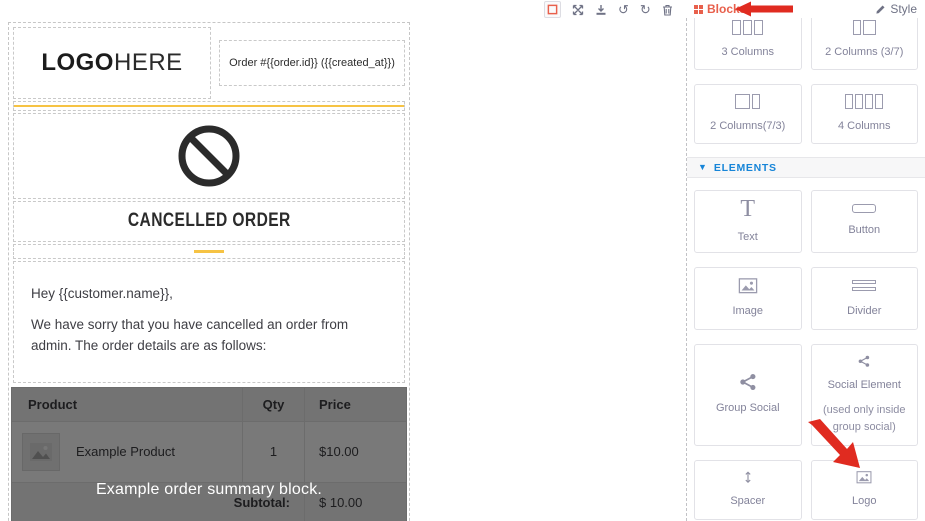  I want to click on element-label: Spacer, so click(748, 500).